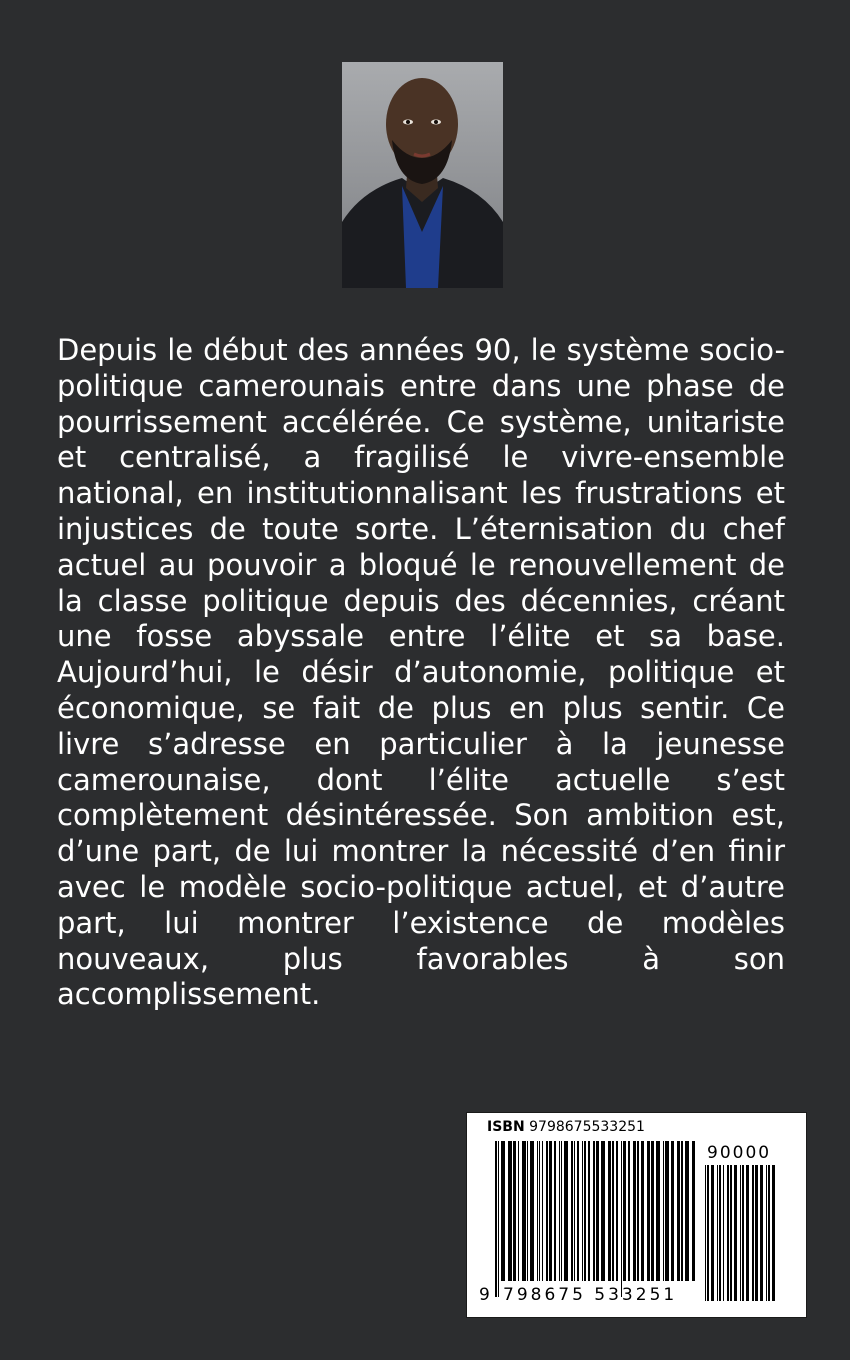 This screenshot has width=850, height=1360. Describe the element at coordinates (484, 1295) in the screenshot. I see `barcode-digit-first: 9` at that location.